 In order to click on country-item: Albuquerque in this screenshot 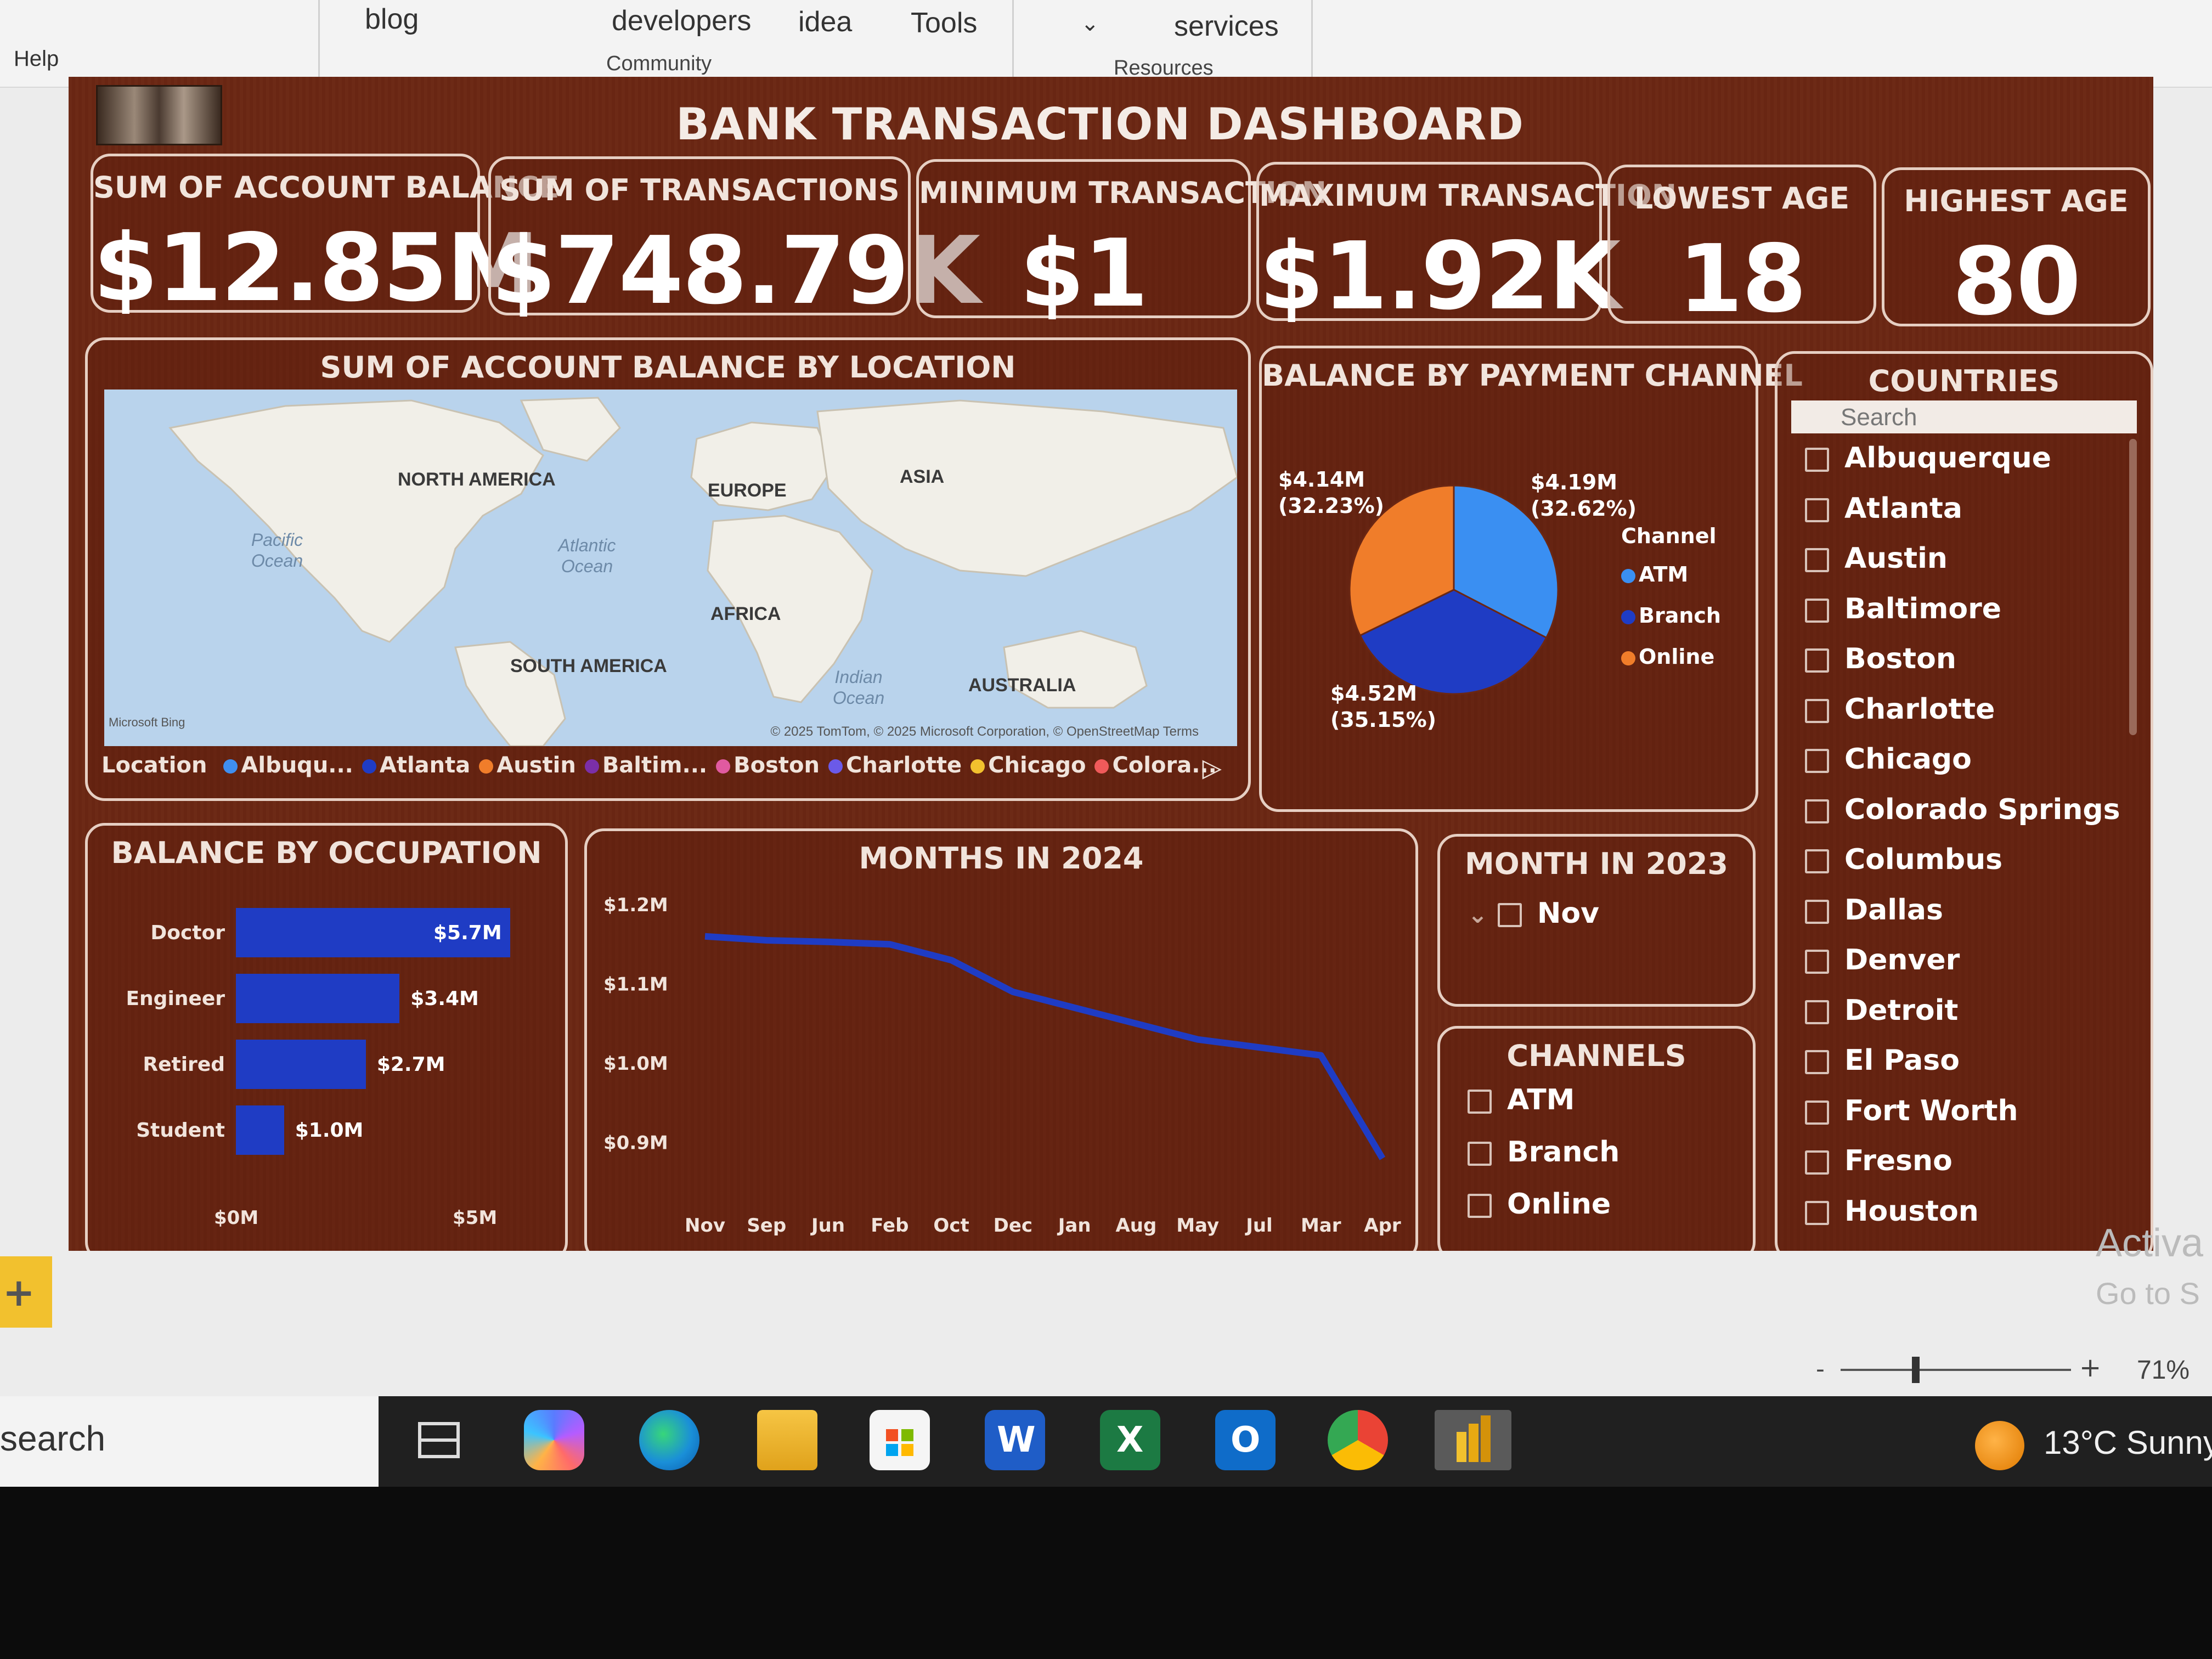, I will do `click(1928, 459)`.